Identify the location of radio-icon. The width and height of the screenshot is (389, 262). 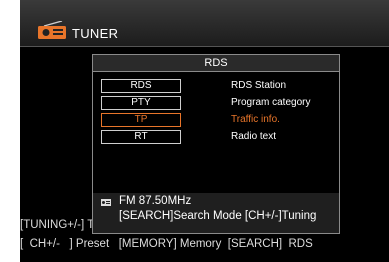
(52, 30).